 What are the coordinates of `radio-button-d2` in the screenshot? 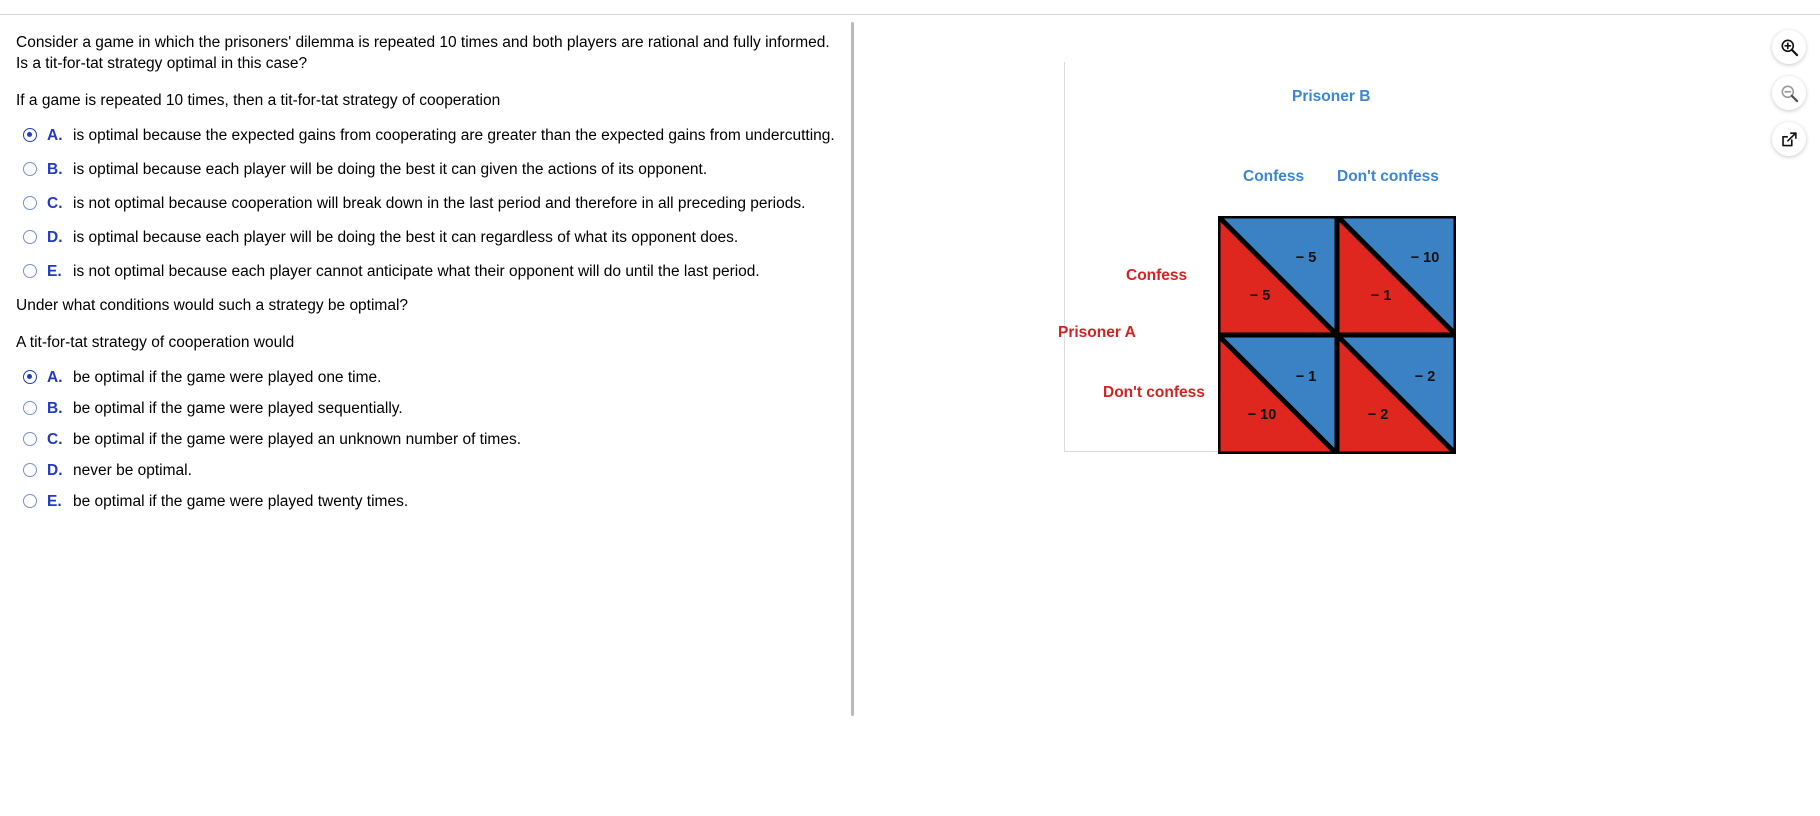 It's located at (30, 470).